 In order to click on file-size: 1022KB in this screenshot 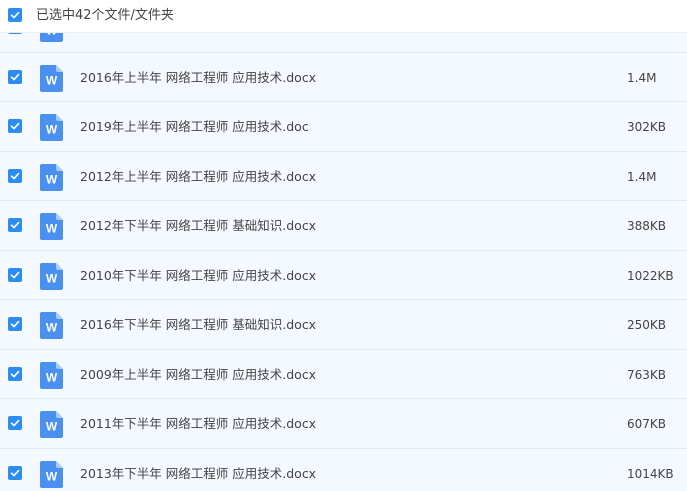, I will do `click(650, 275)`.